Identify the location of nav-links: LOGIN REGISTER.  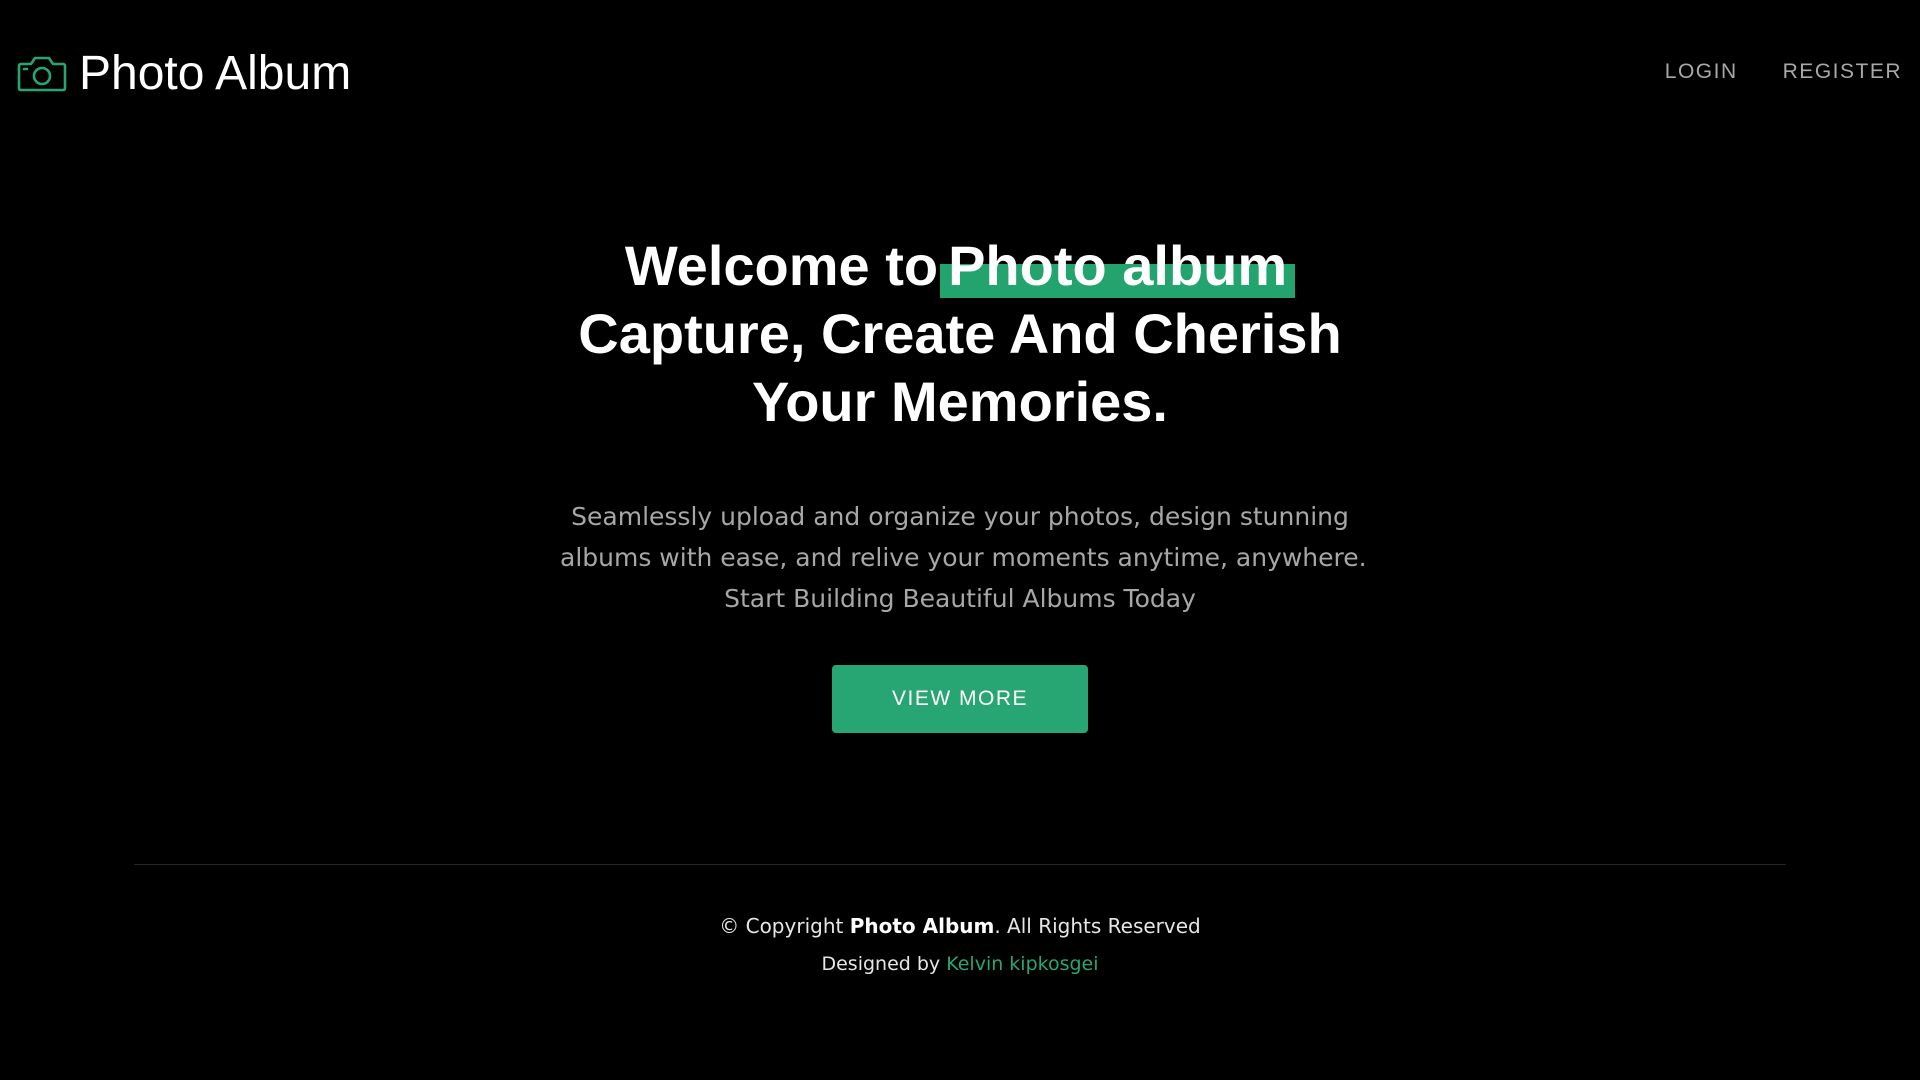
(1783, 72).